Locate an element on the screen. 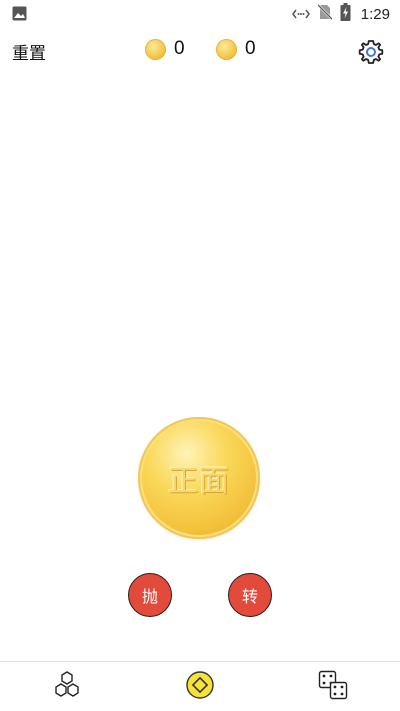 This screenshot has width=400, height=711. status-bar: 1:29 is located at coordinates (200, 14).